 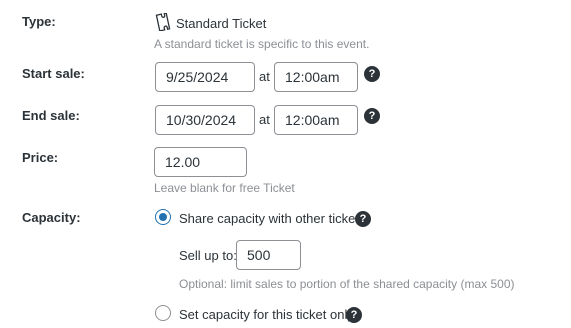 I want to click on share-capacity-help-icon: ?, so click(x=363, y=219).